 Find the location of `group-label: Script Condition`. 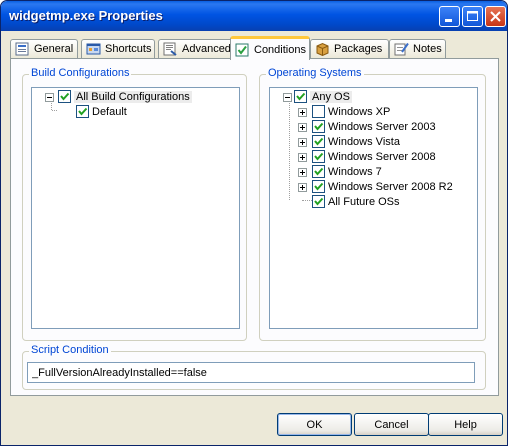

group-label: Script Condition is located at coordinates (70, 350).